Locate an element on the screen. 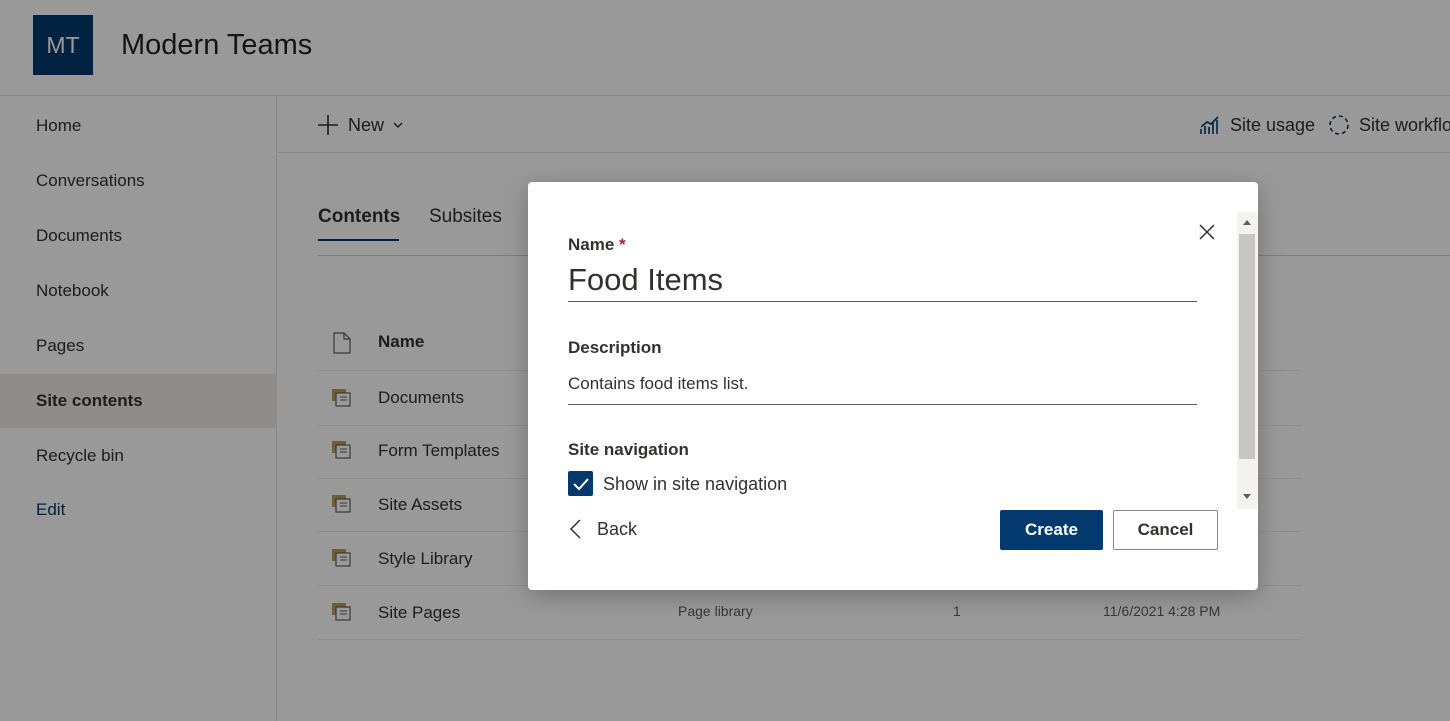 The width and height of the screenshot is (1450, 721). scroll-up-icon is located at coordinates (1247, 222).